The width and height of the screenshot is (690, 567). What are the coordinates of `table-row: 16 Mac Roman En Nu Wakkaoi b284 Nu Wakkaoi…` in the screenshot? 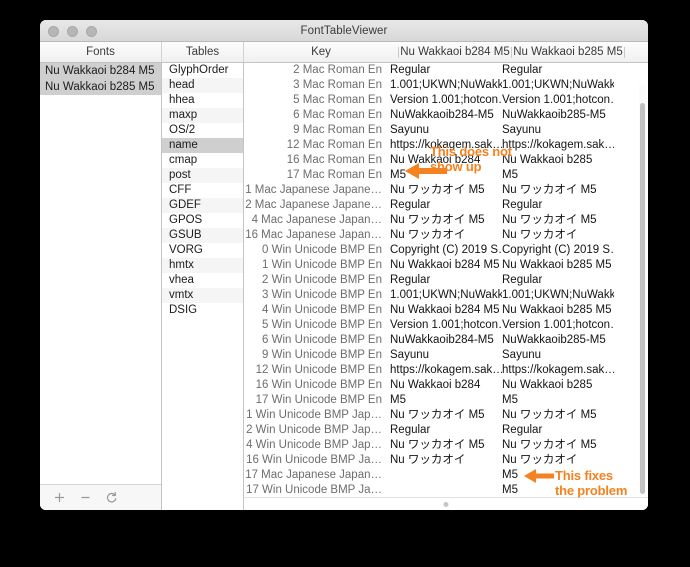 It's located at (446, 160).